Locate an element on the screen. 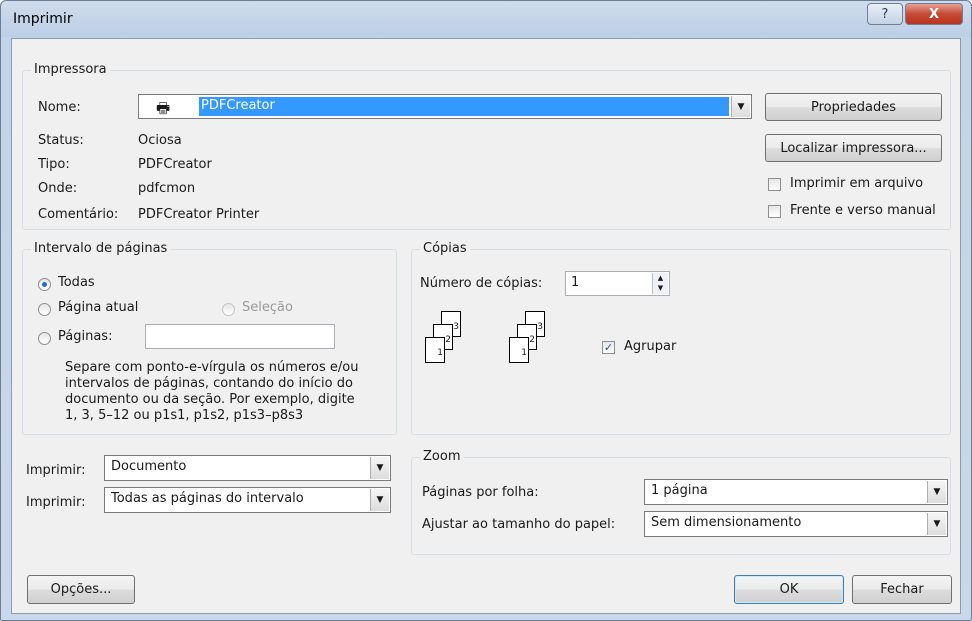  selection-radio is located at coordinates (228, 309).